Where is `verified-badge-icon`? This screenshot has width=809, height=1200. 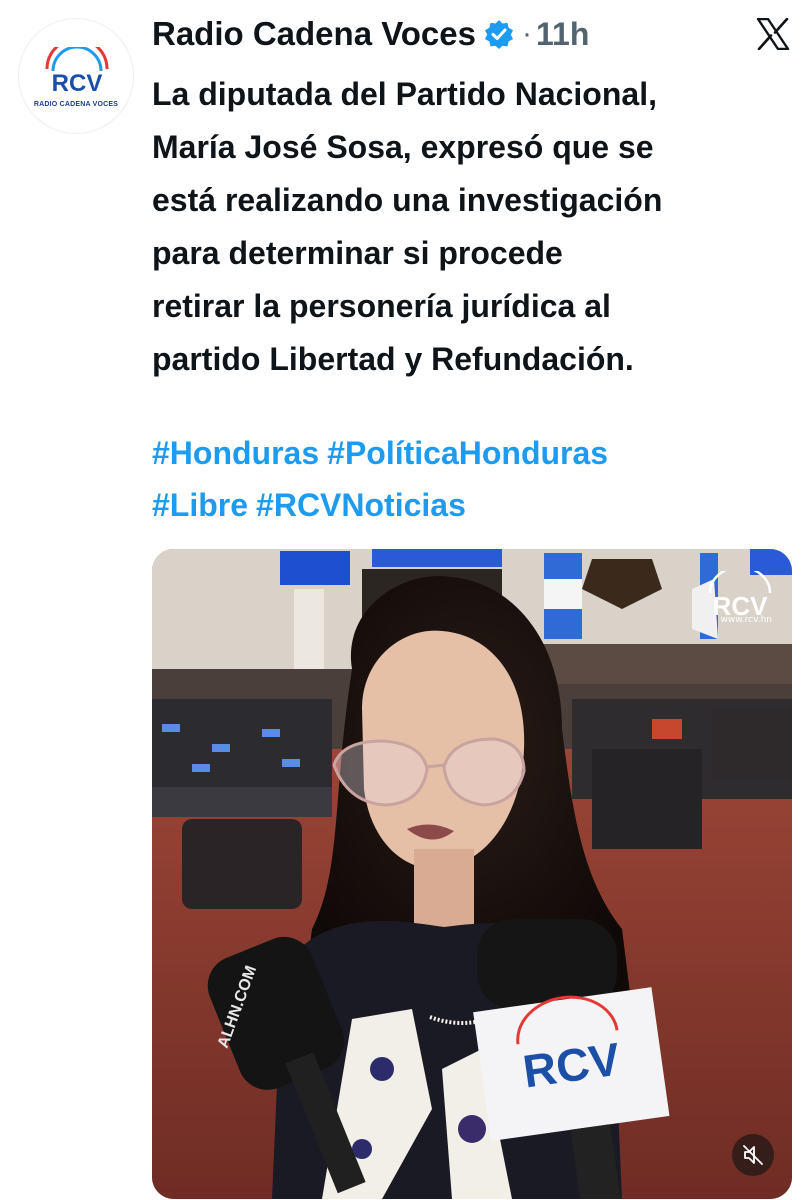
verified-badge-icon is located at coordinates (499, 34).